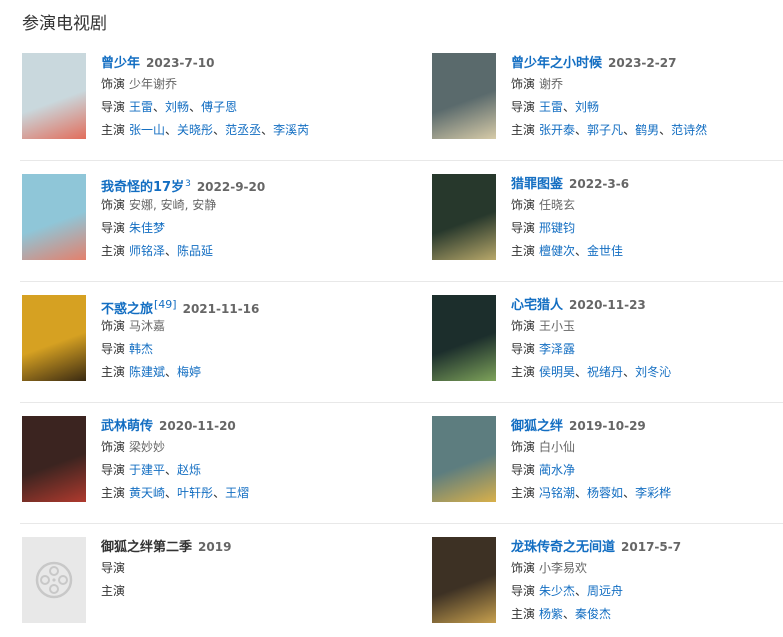 Image resolution: width=783 pixels, height=637 pixels. Describe the element at coordinates (551, 614) in the screenshot. I see `star-link: 杨紫` at that location.